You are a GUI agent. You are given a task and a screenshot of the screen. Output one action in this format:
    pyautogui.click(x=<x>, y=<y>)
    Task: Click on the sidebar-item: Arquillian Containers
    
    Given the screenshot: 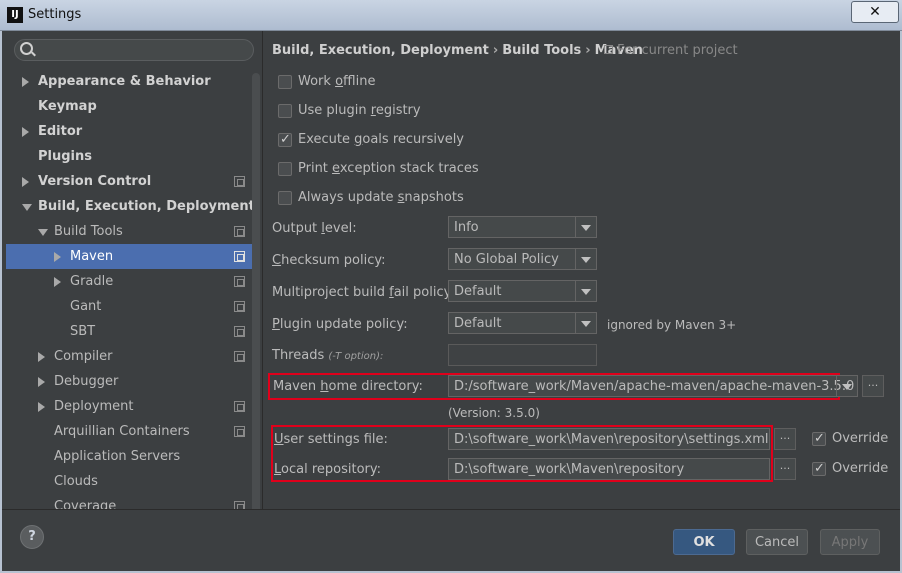 What is the action you would take?
    pyautogui.click(x=133, y=431)
    